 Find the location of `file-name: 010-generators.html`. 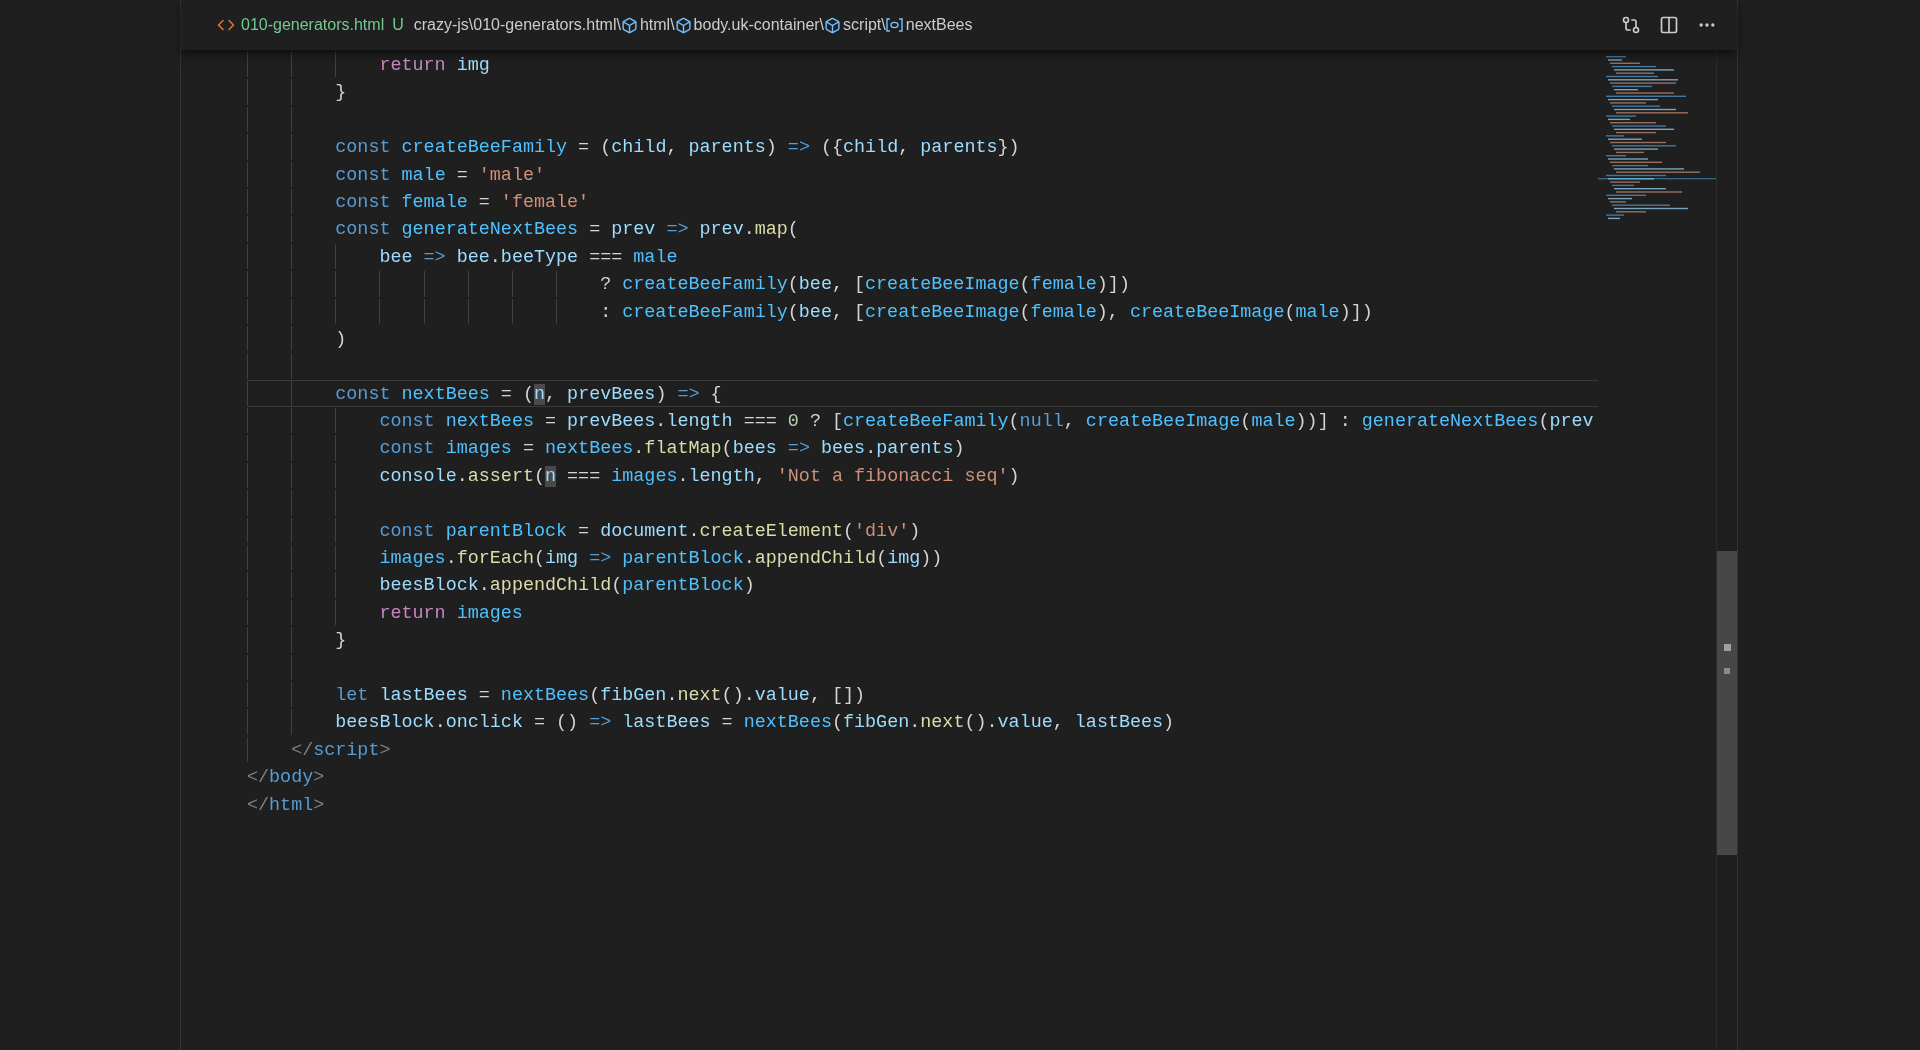

file-name: 010-generators.html is located at coordinates (313, 25).